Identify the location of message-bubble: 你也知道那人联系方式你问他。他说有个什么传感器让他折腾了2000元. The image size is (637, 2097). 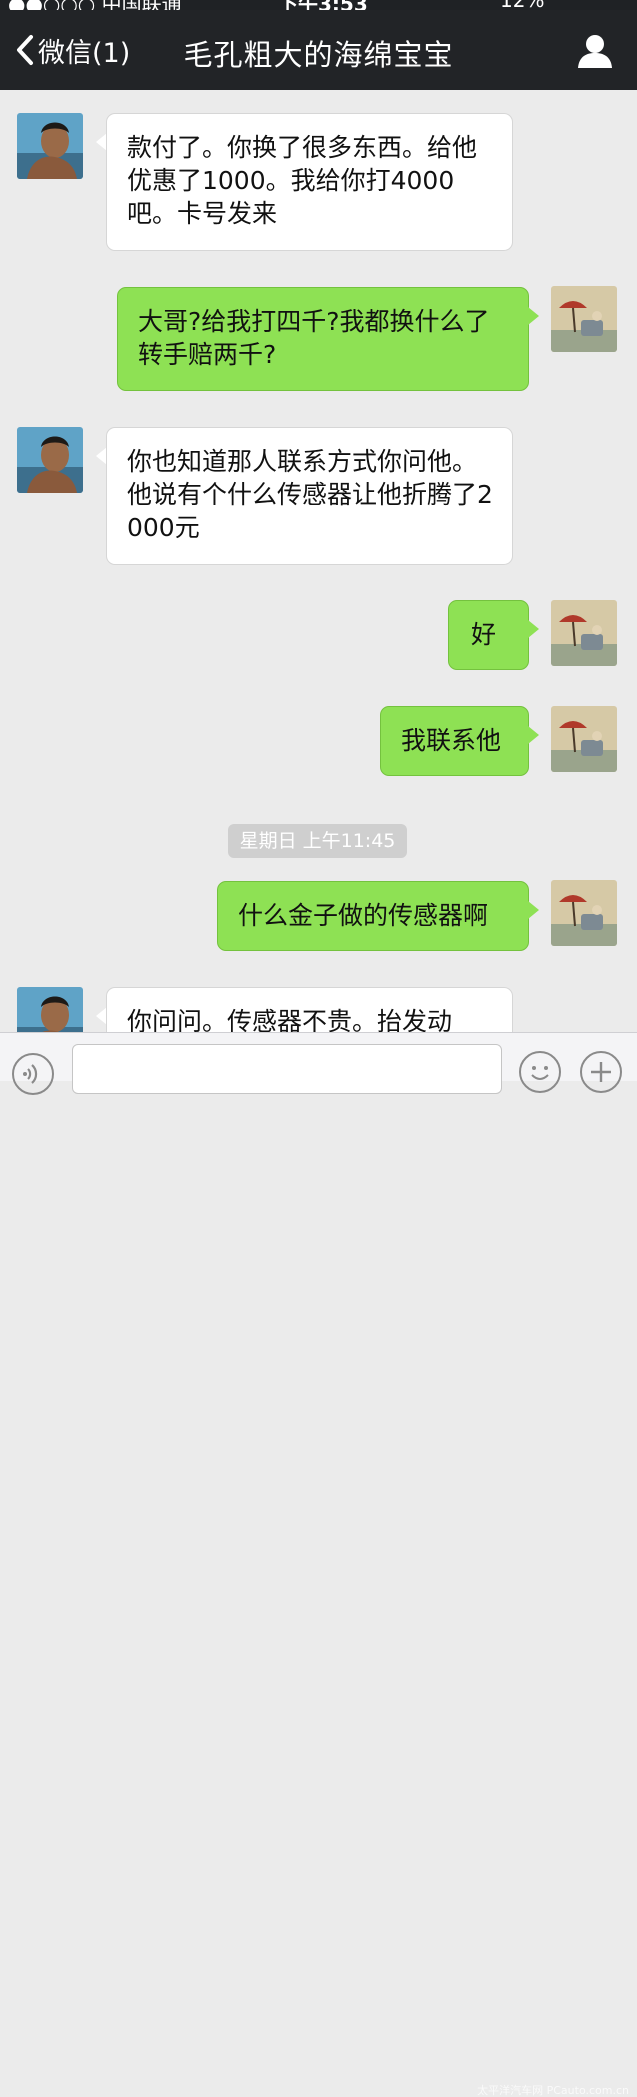
(309, 496).